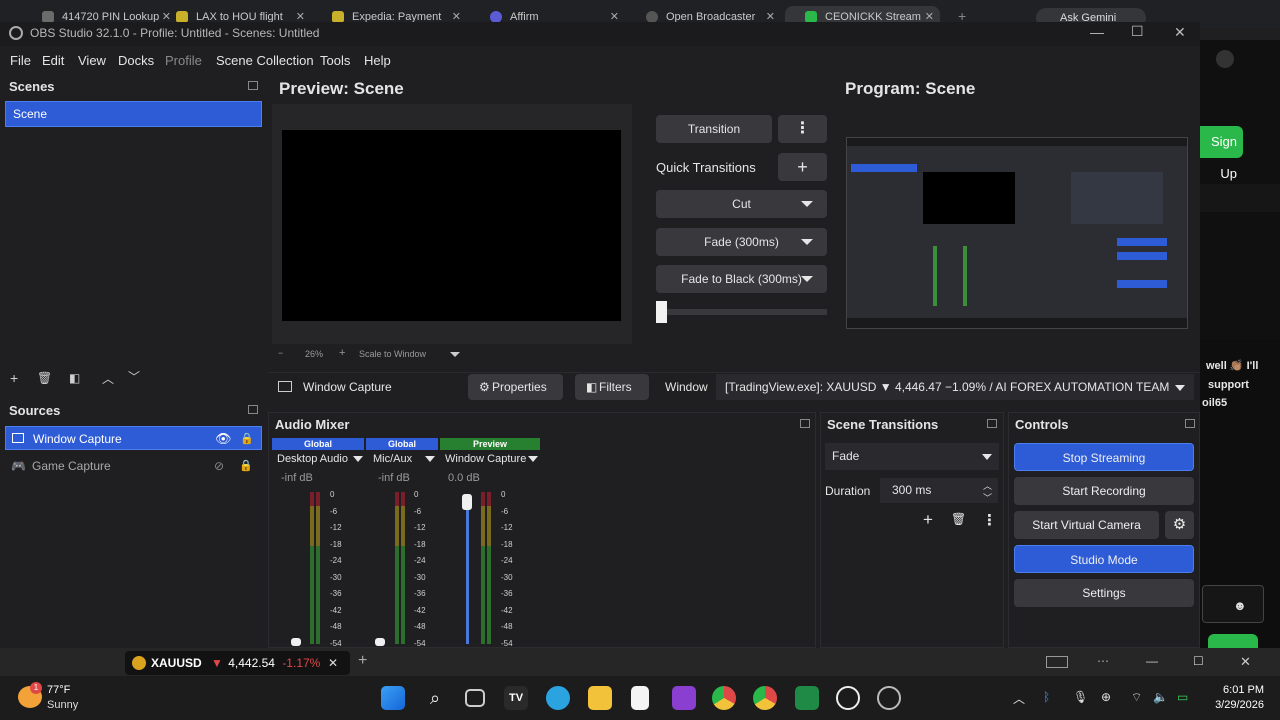  Describe the element at coordinates (1240, 690) in the screenshot. I see `clock-time: 6:01 PM` at that location.